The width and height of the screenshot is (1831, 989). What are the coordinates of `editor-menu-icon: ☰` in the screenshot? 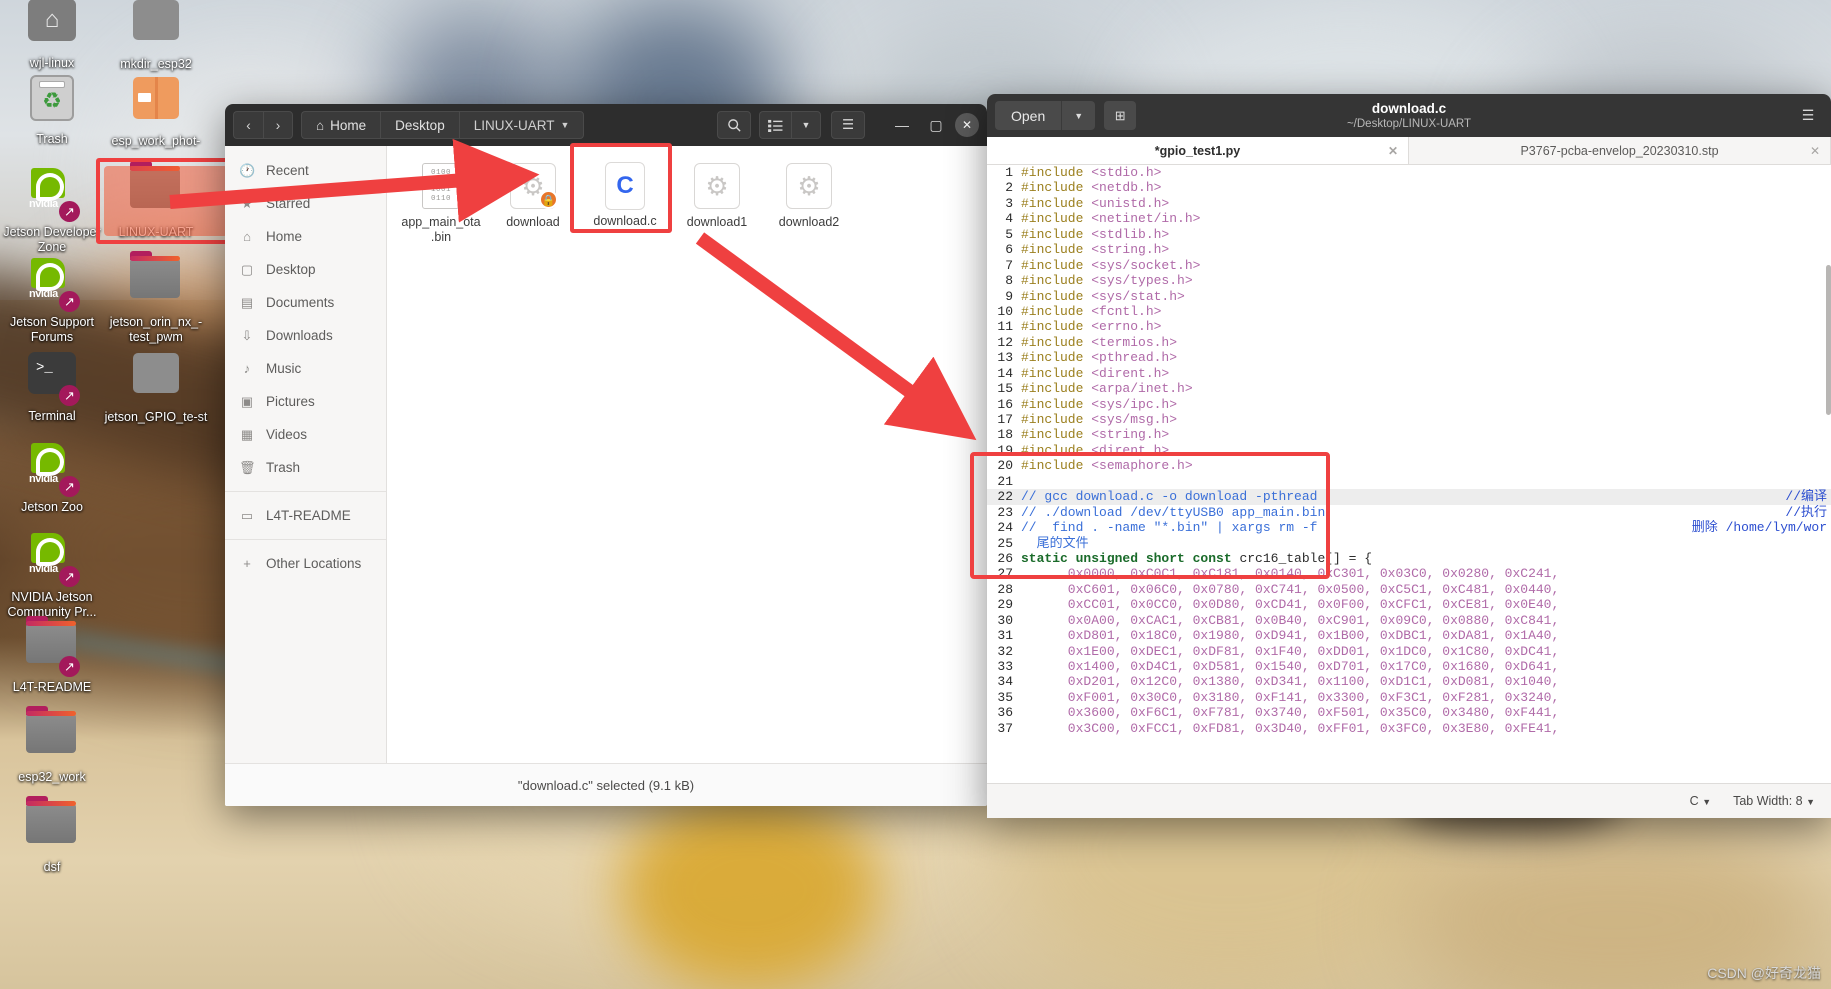 It's located at (1808, 116).